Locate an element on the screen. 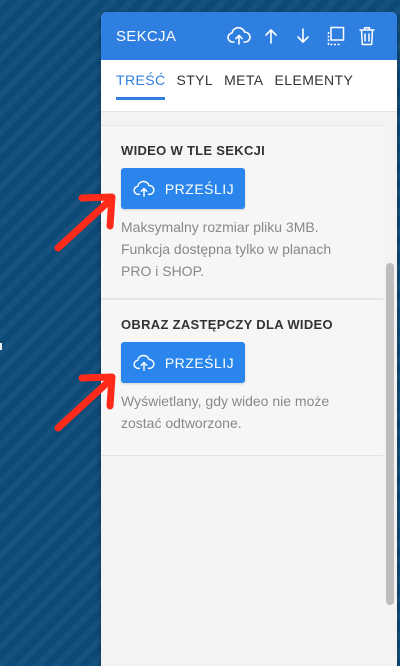 This screenshot has height=666, width=400. tab-bar: TREŚĆ STYL META ELEMENTY is located at coordinates (249, 86).